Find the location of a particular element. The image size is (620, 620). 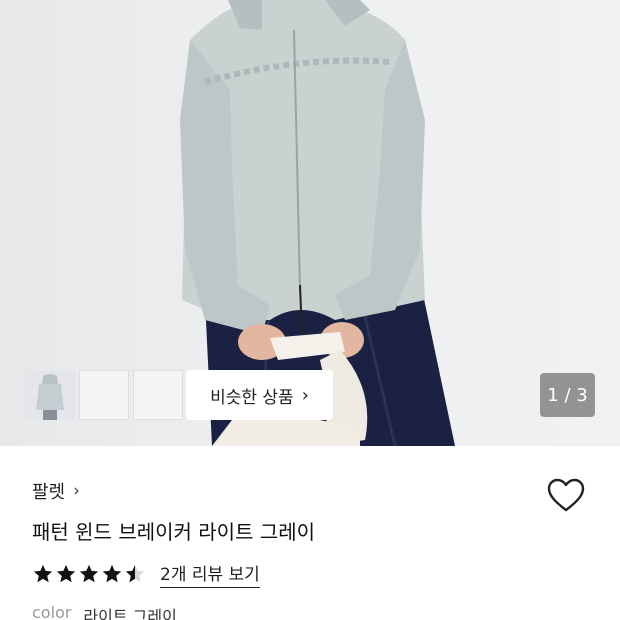

brand-link: 팔렛 › is located at coordinates (56, 491).